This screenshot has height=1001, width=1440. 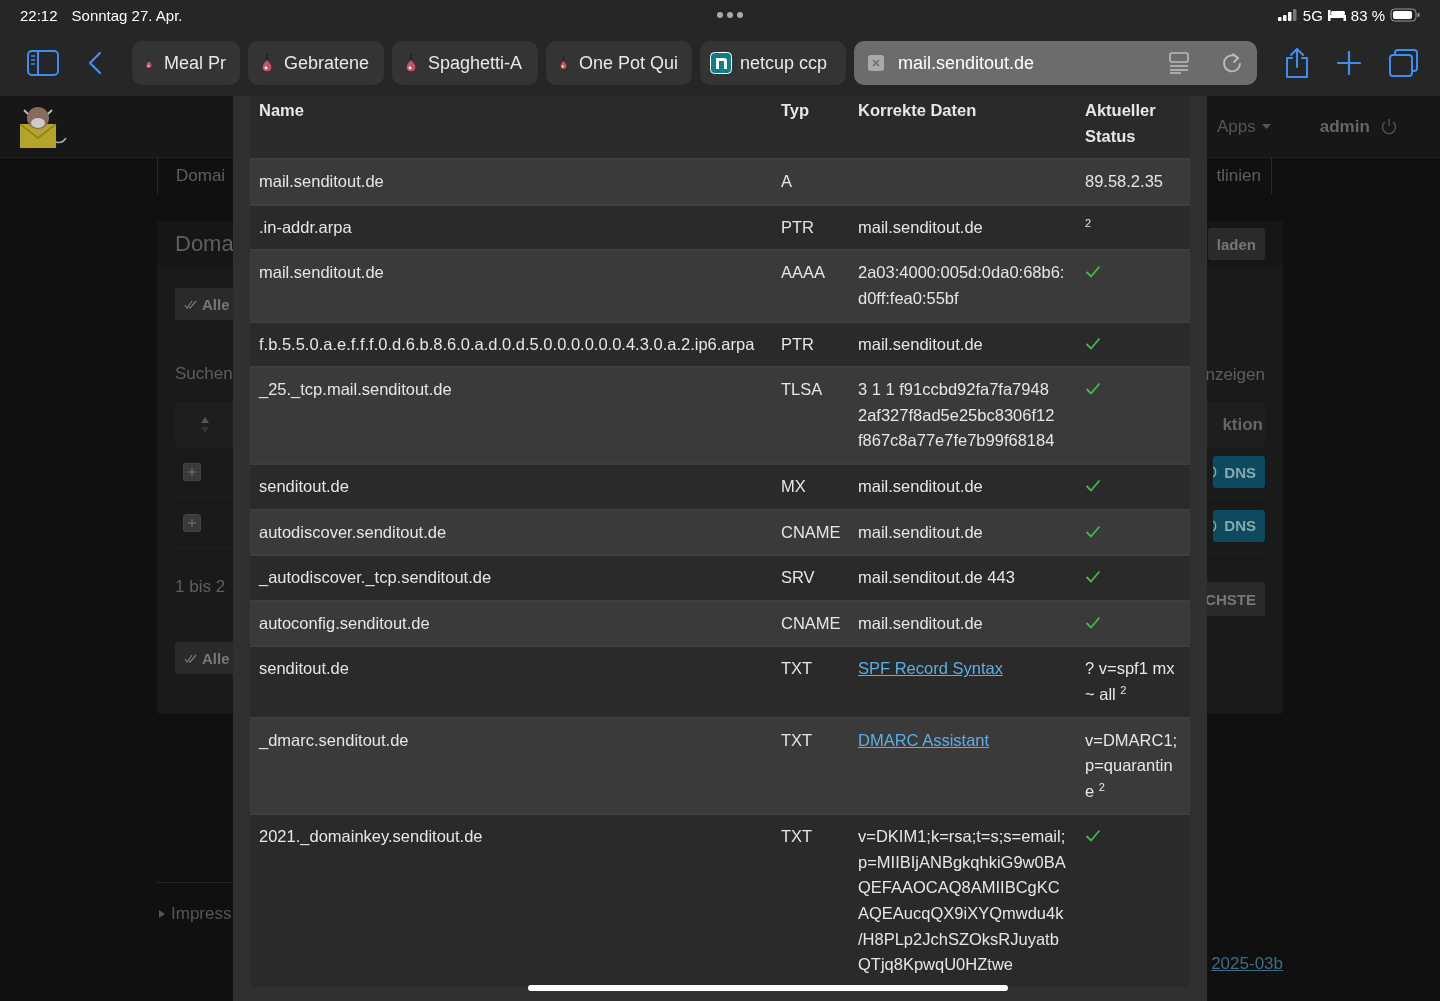 What do you see at coordinates (1131, 765) in the screenshot?
I see `status-text: v=DMARC1; p=quarantine $^{2}$` at bounding box center [1131, 765].